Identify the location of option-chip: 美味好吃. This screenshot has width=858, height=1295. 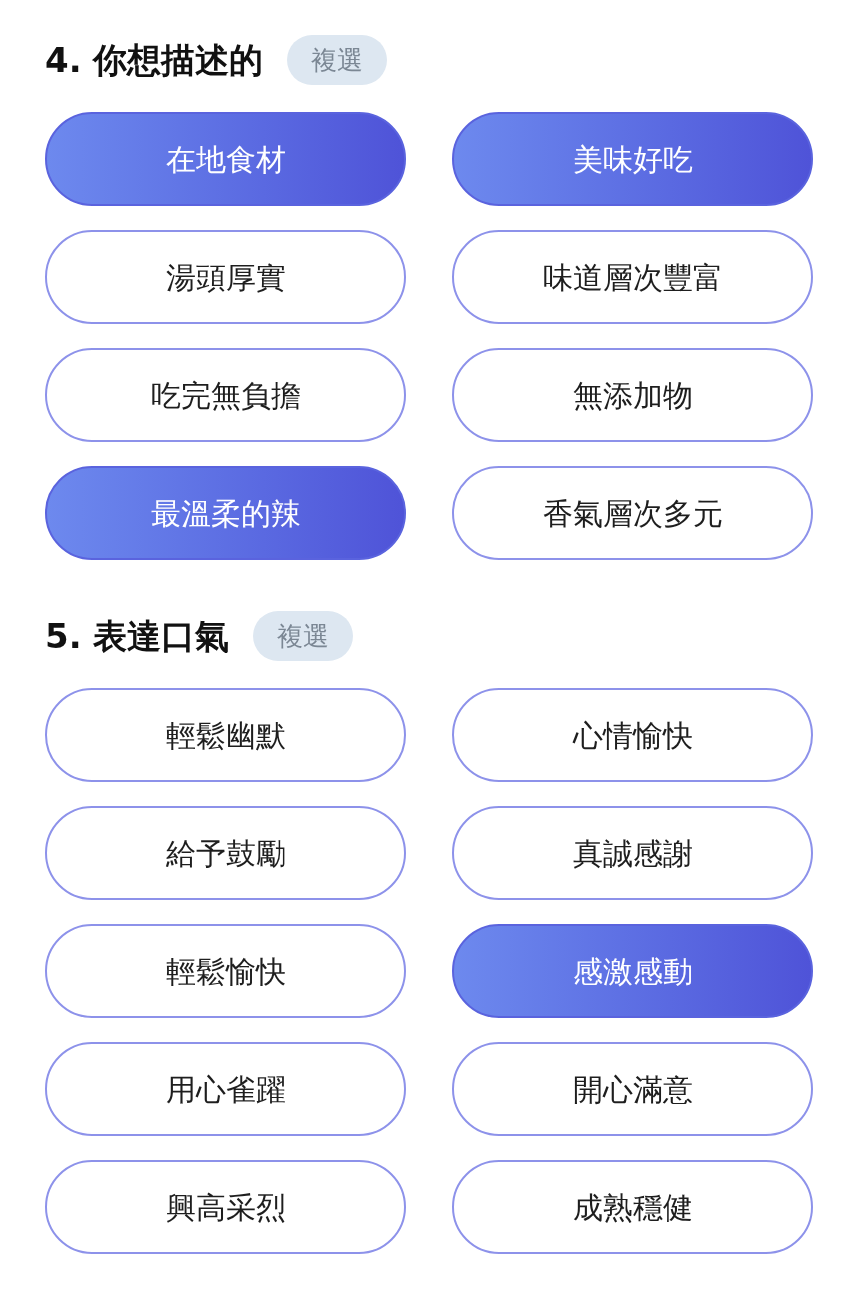
(632, 159).